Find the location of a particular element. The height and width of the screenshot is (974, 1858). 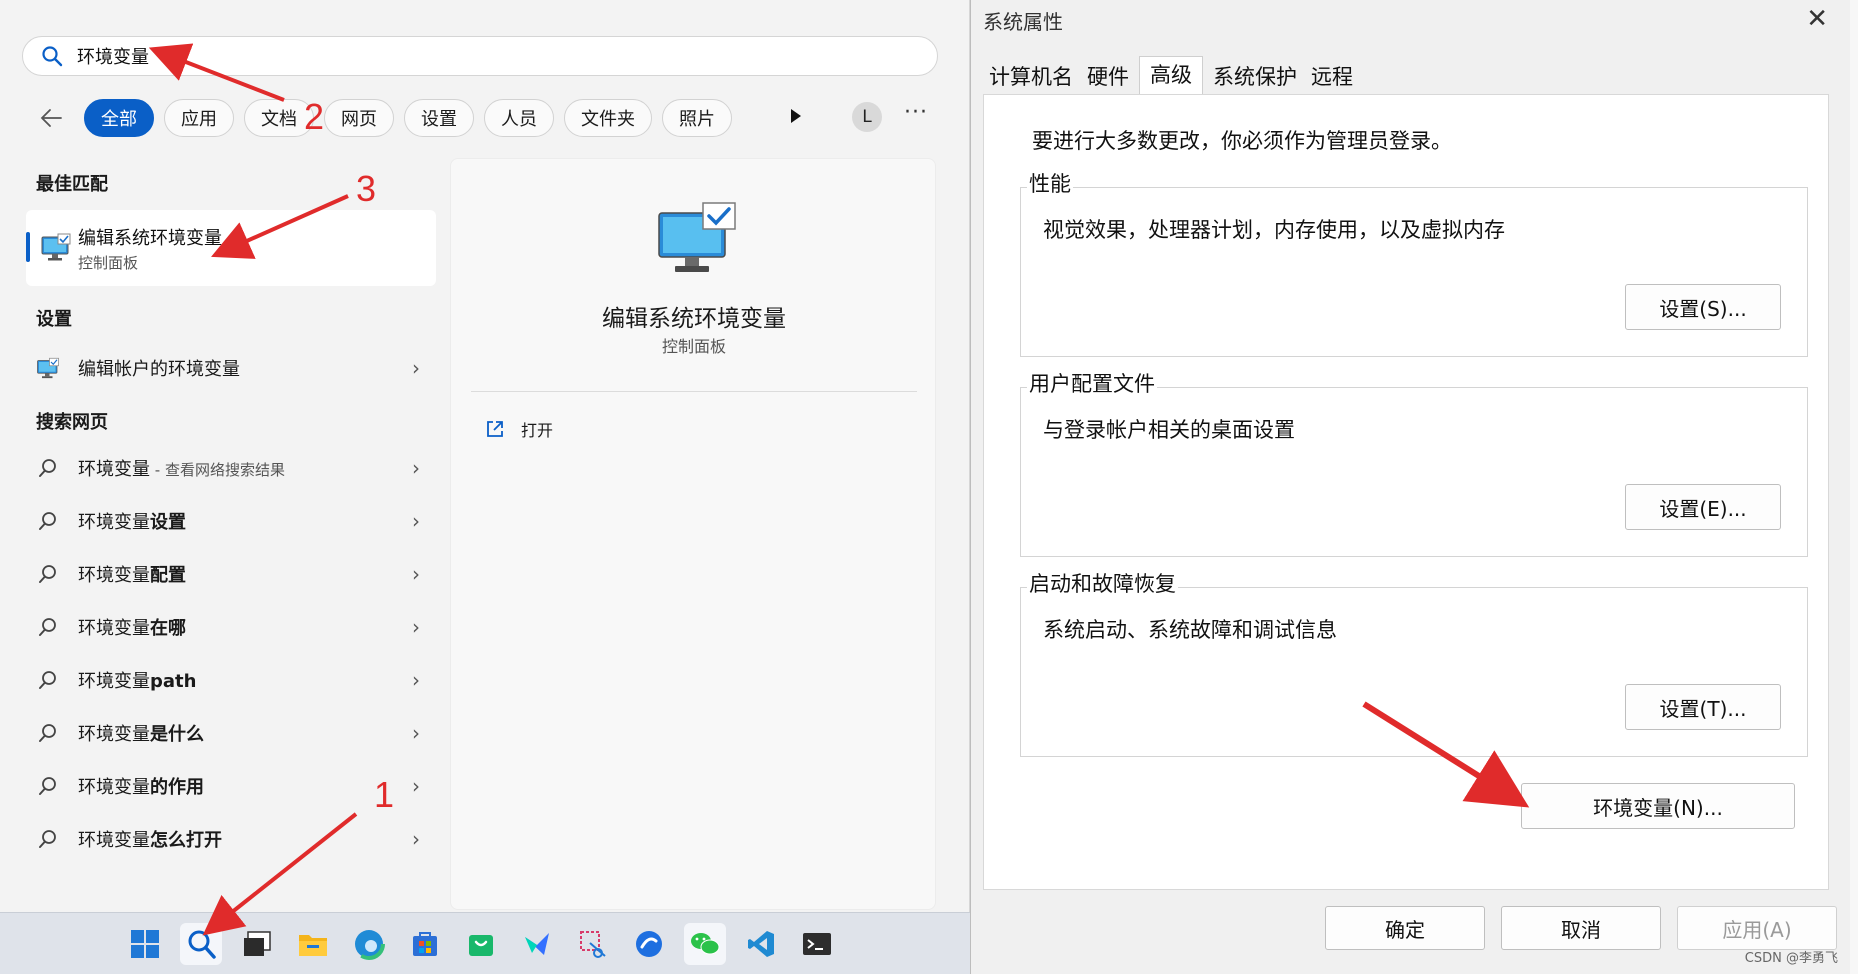

snipping-icon is located at coordinates (593, 944).